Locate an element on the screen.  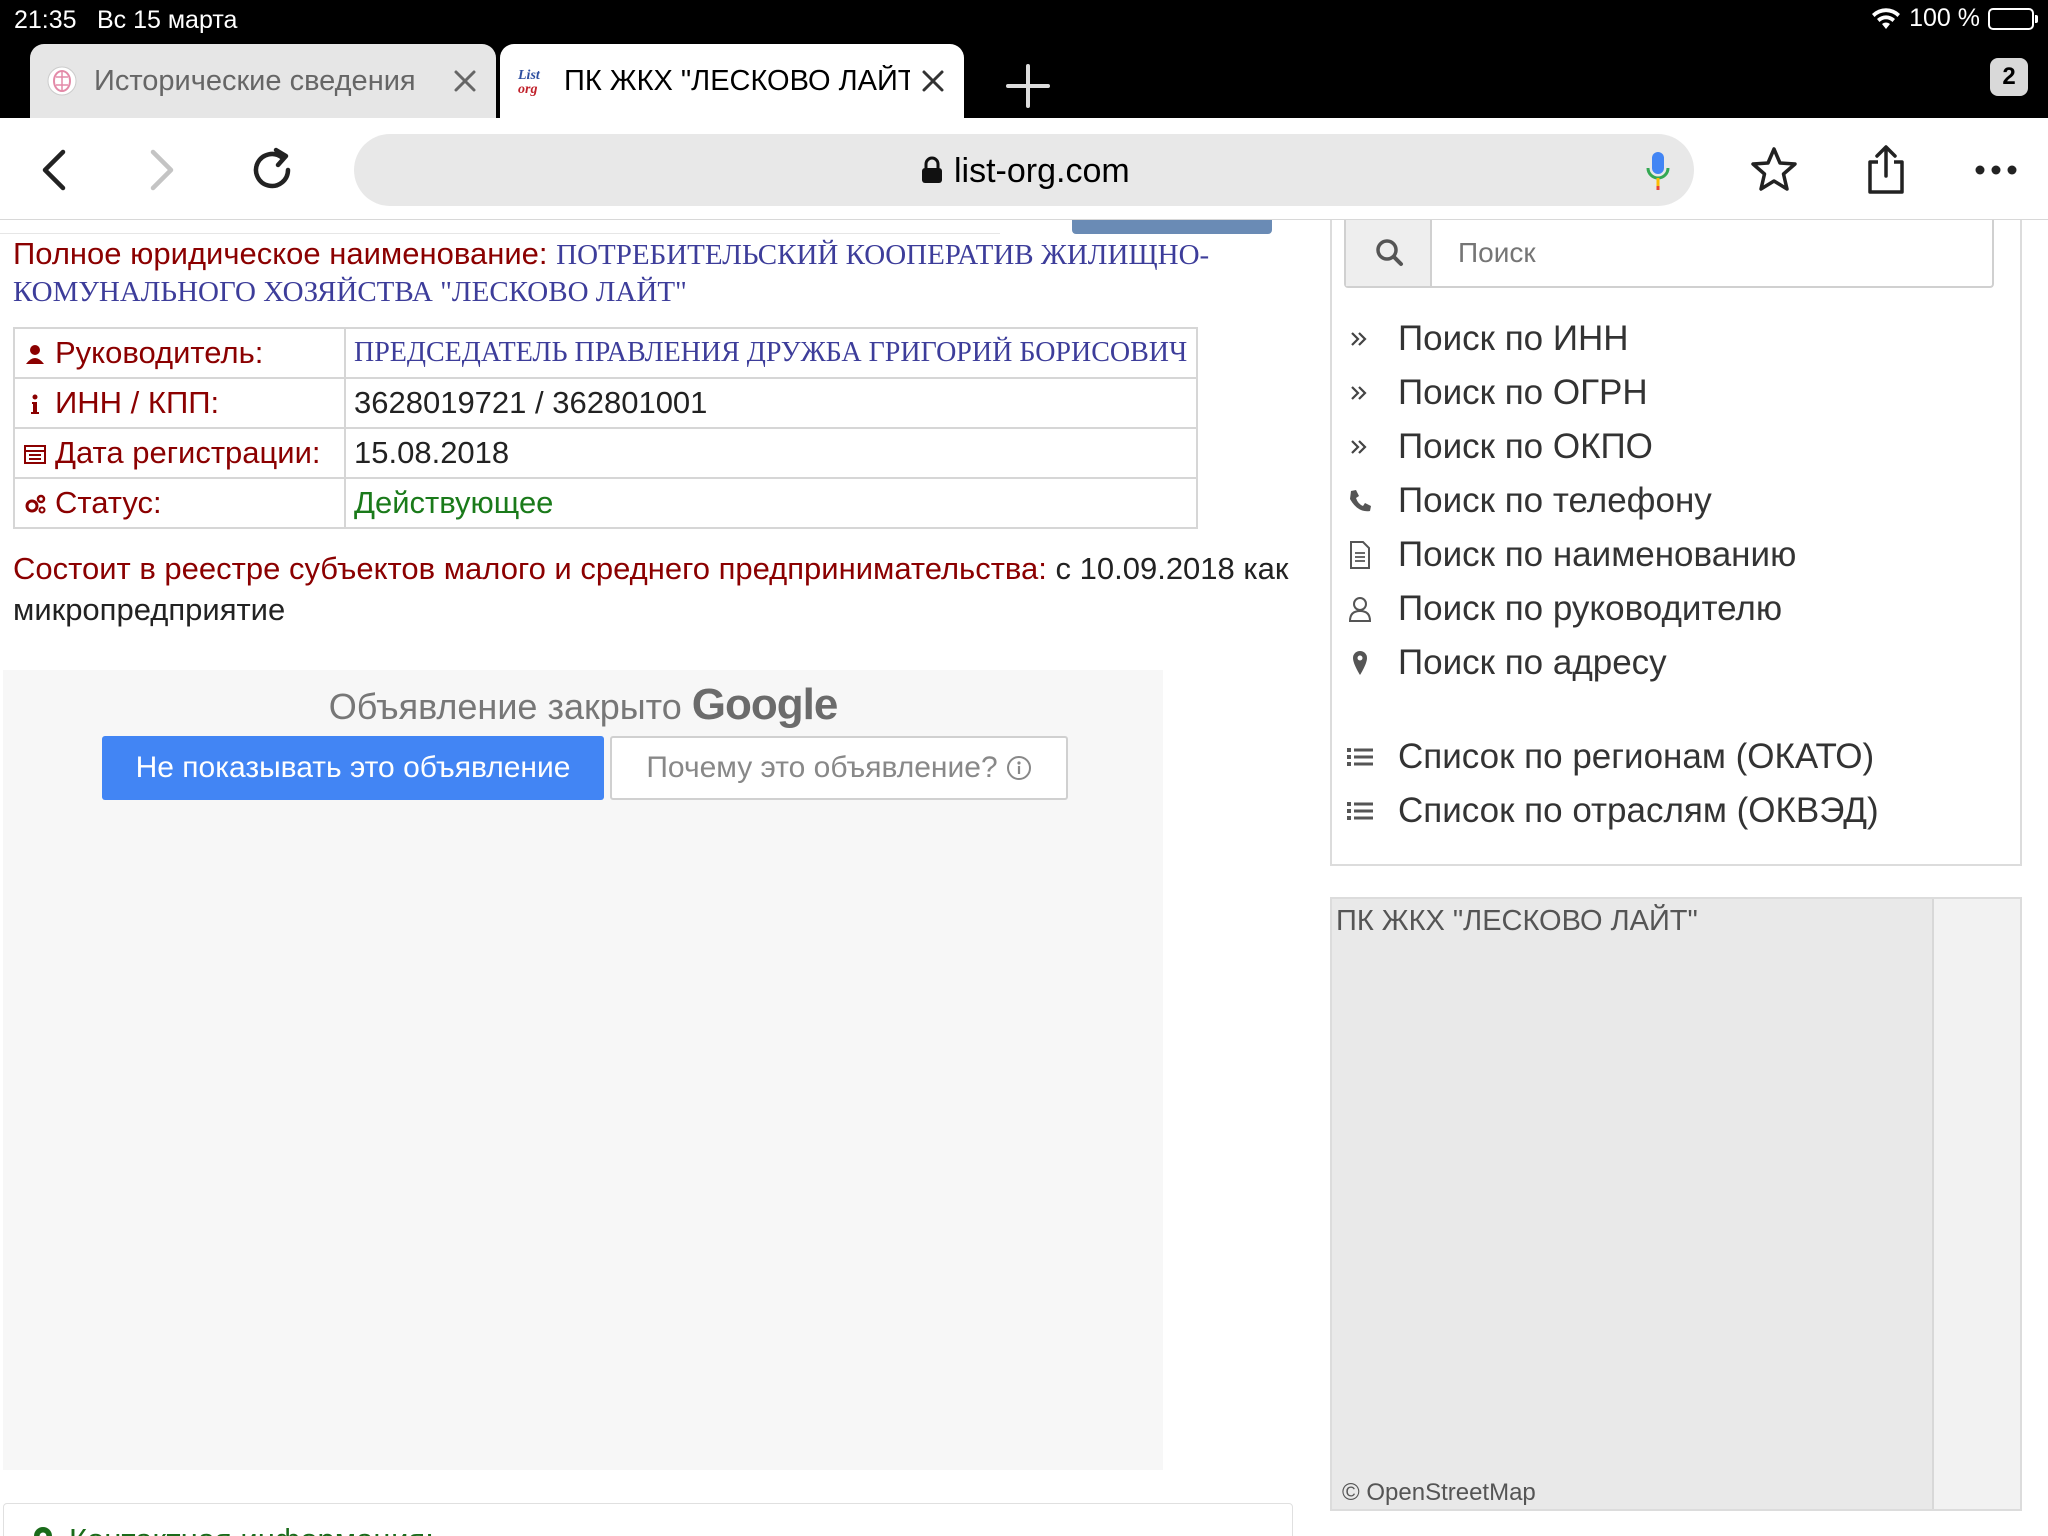
list-org-logo-icon: List org is located at coordinates (529, 82).